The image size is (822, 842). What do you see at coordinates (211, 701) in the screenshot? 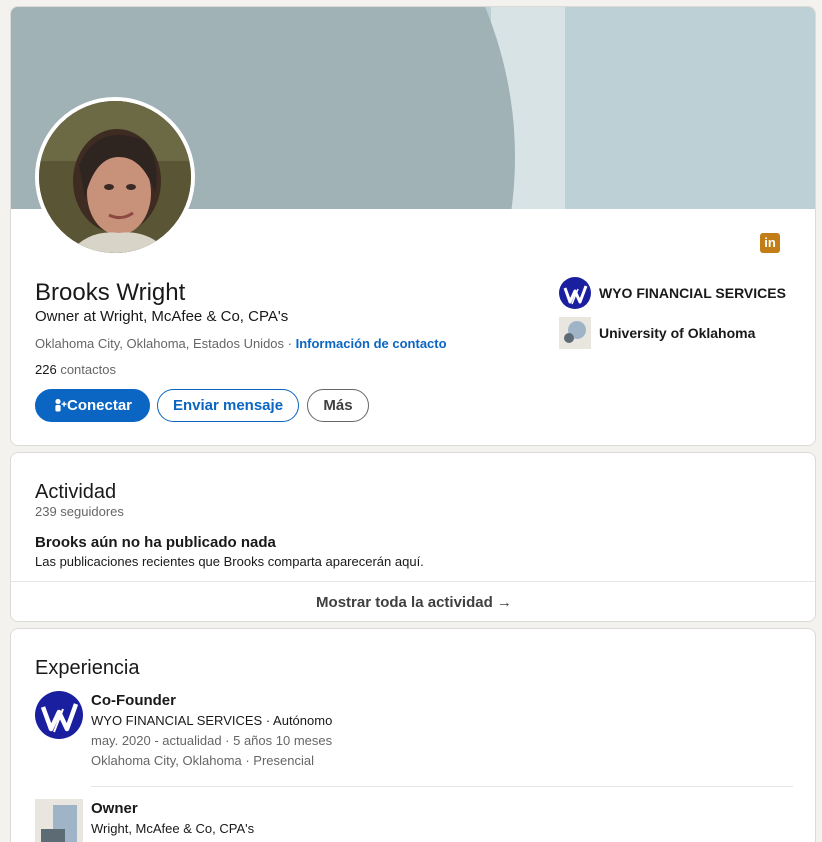
I see `experience-role: Co-Founder` at bounding box center [211, 701].